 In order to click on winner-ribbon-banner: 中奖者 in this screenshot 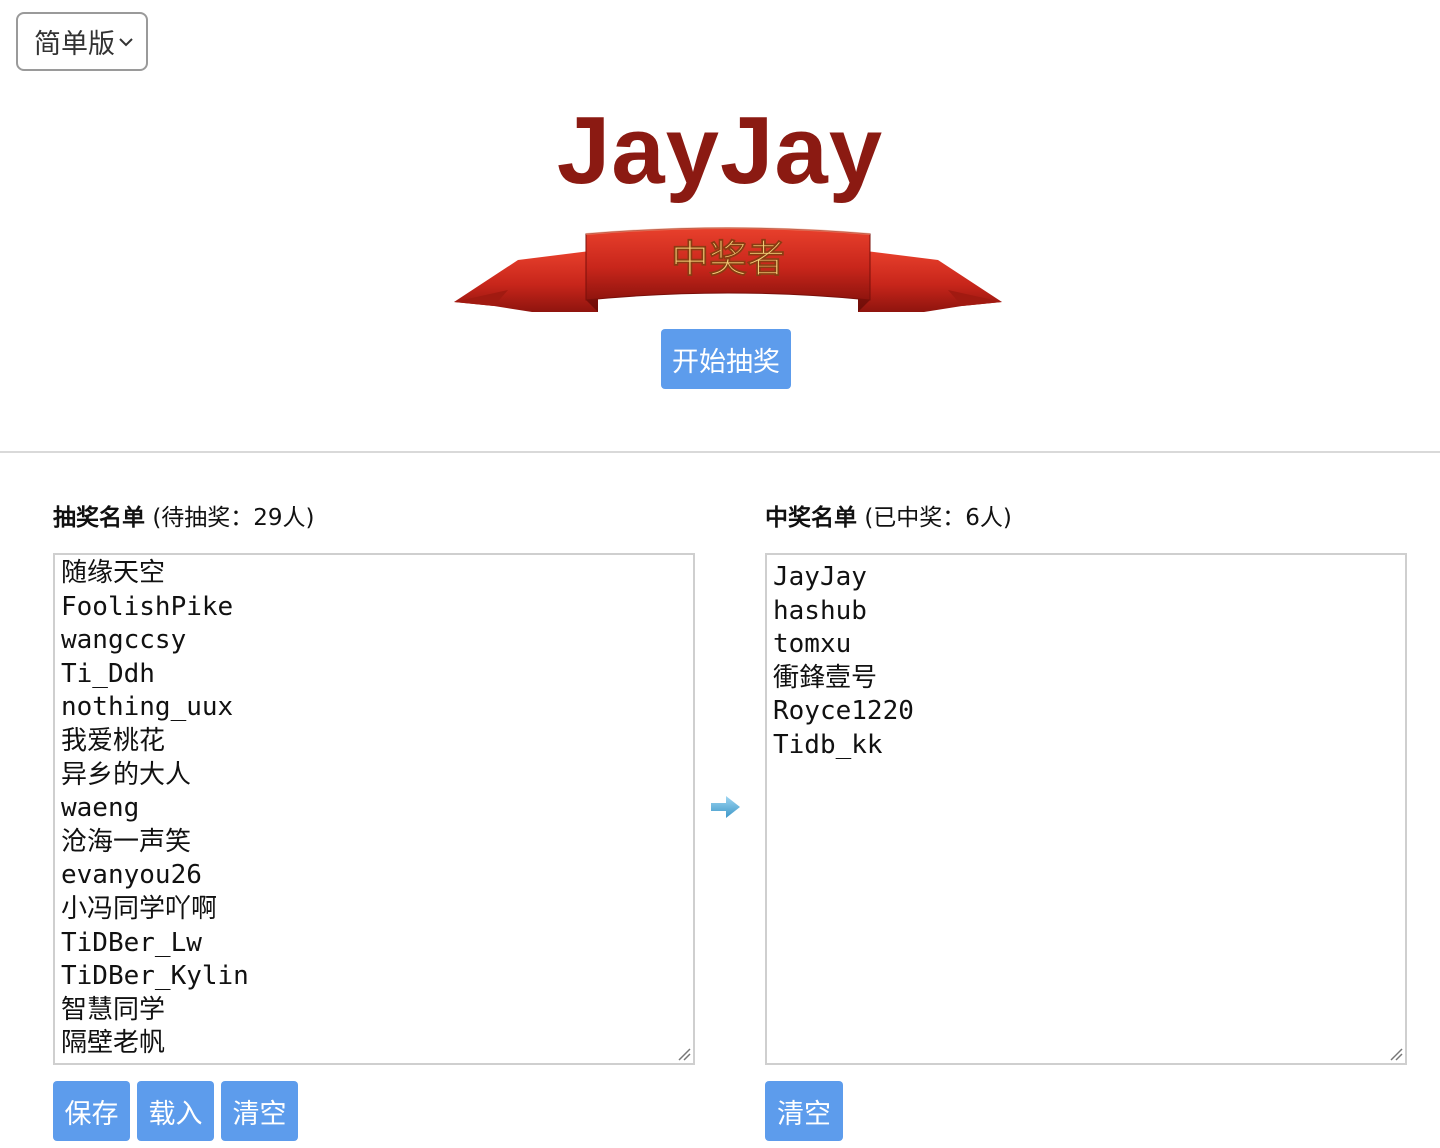, I will do `click(728, 269)`.